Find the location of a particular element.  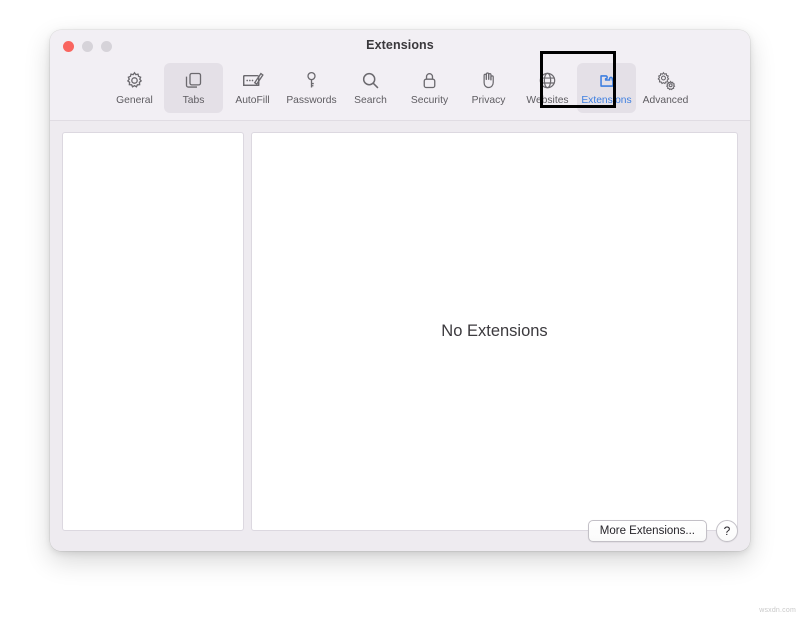

toolbar-item-label: Tabs is located at coordinates (193, 100).